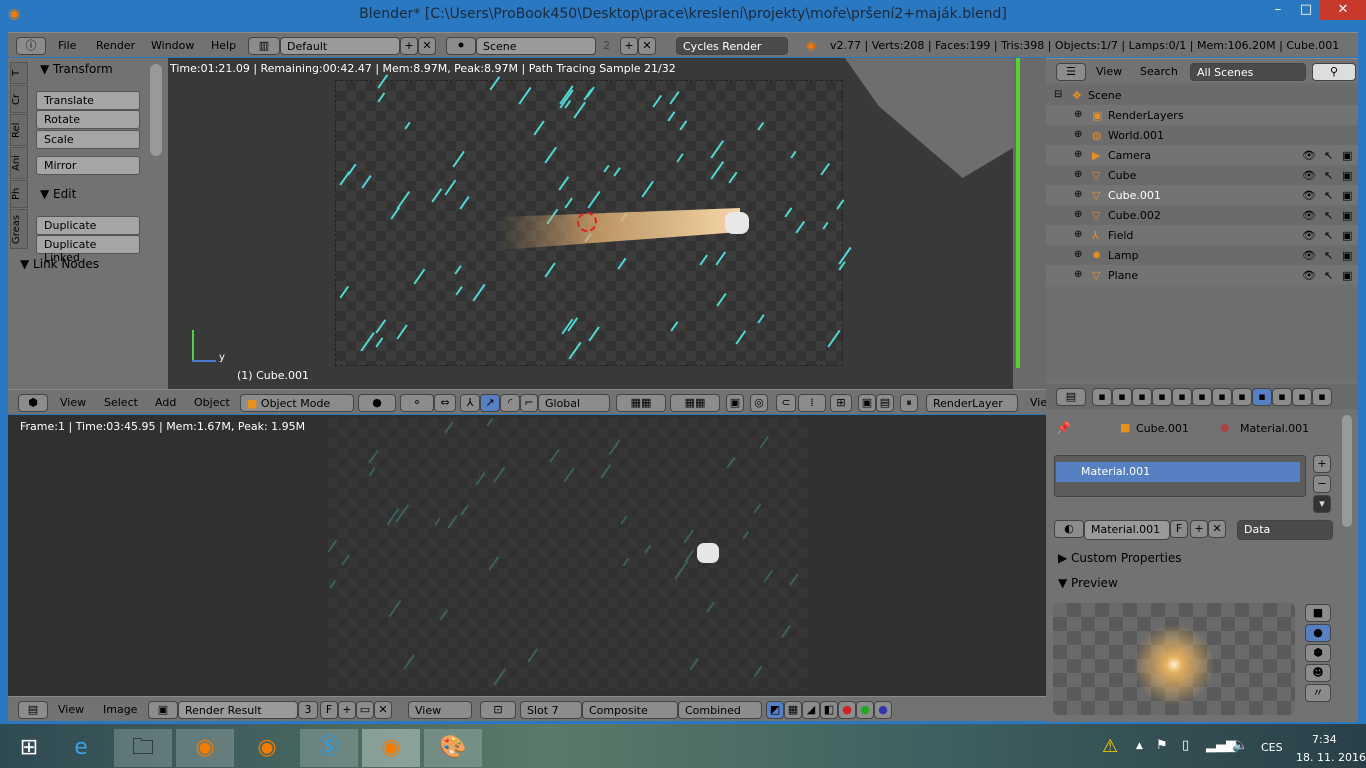  I want to click on layer-dropdown: Composite, so click(630, 710).